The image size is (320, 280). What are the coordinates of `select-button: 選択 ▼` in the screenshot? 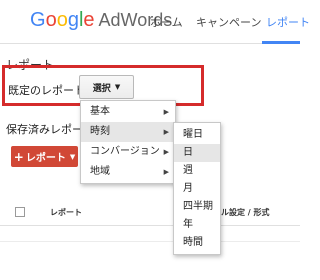 It's located at (106, 87).